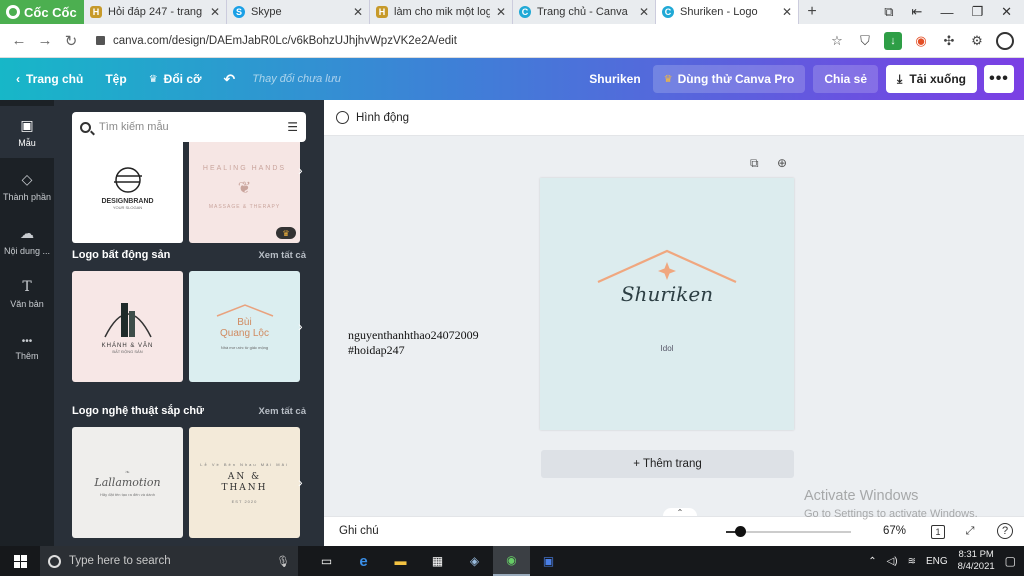 The height and width of the screenshot is (576, 1024). I want to click on reload-button: ↻, so click(71, 41).